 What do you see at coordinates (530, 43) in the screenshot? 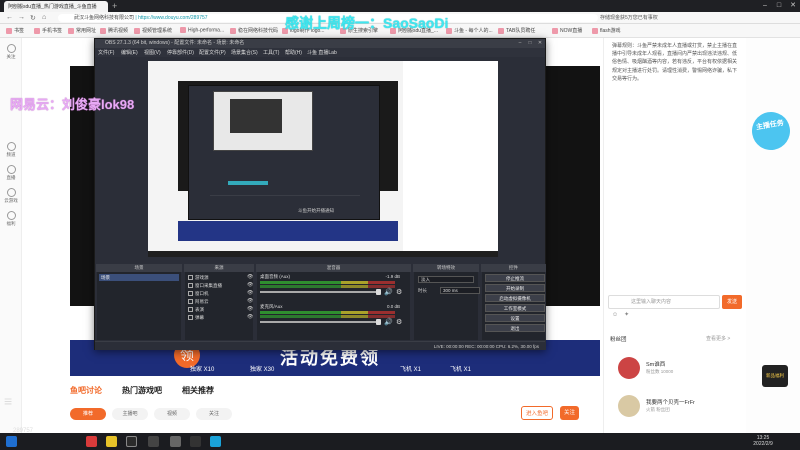
I see `obs-maximize-icon: □` at bounding box center [530, 43].